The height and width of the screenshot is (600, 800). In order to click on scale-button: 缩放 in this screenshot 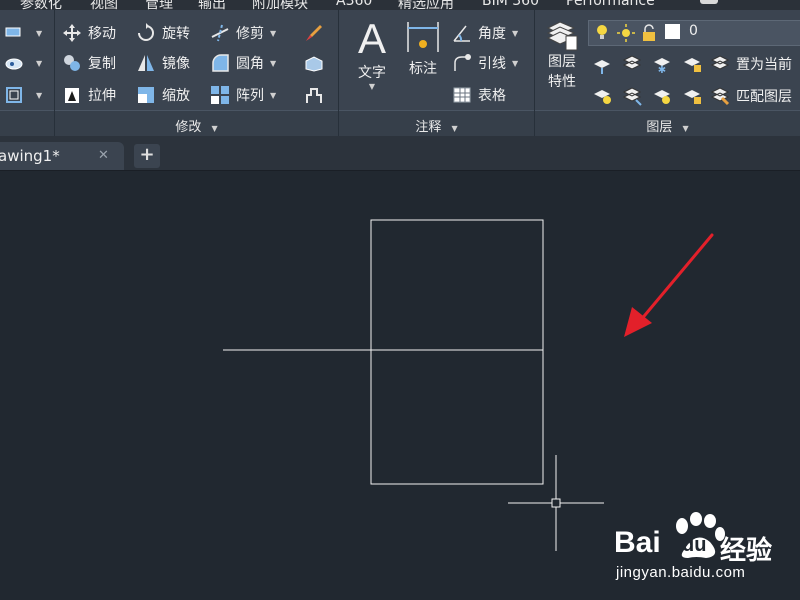, I will do `click(163, 95)`.